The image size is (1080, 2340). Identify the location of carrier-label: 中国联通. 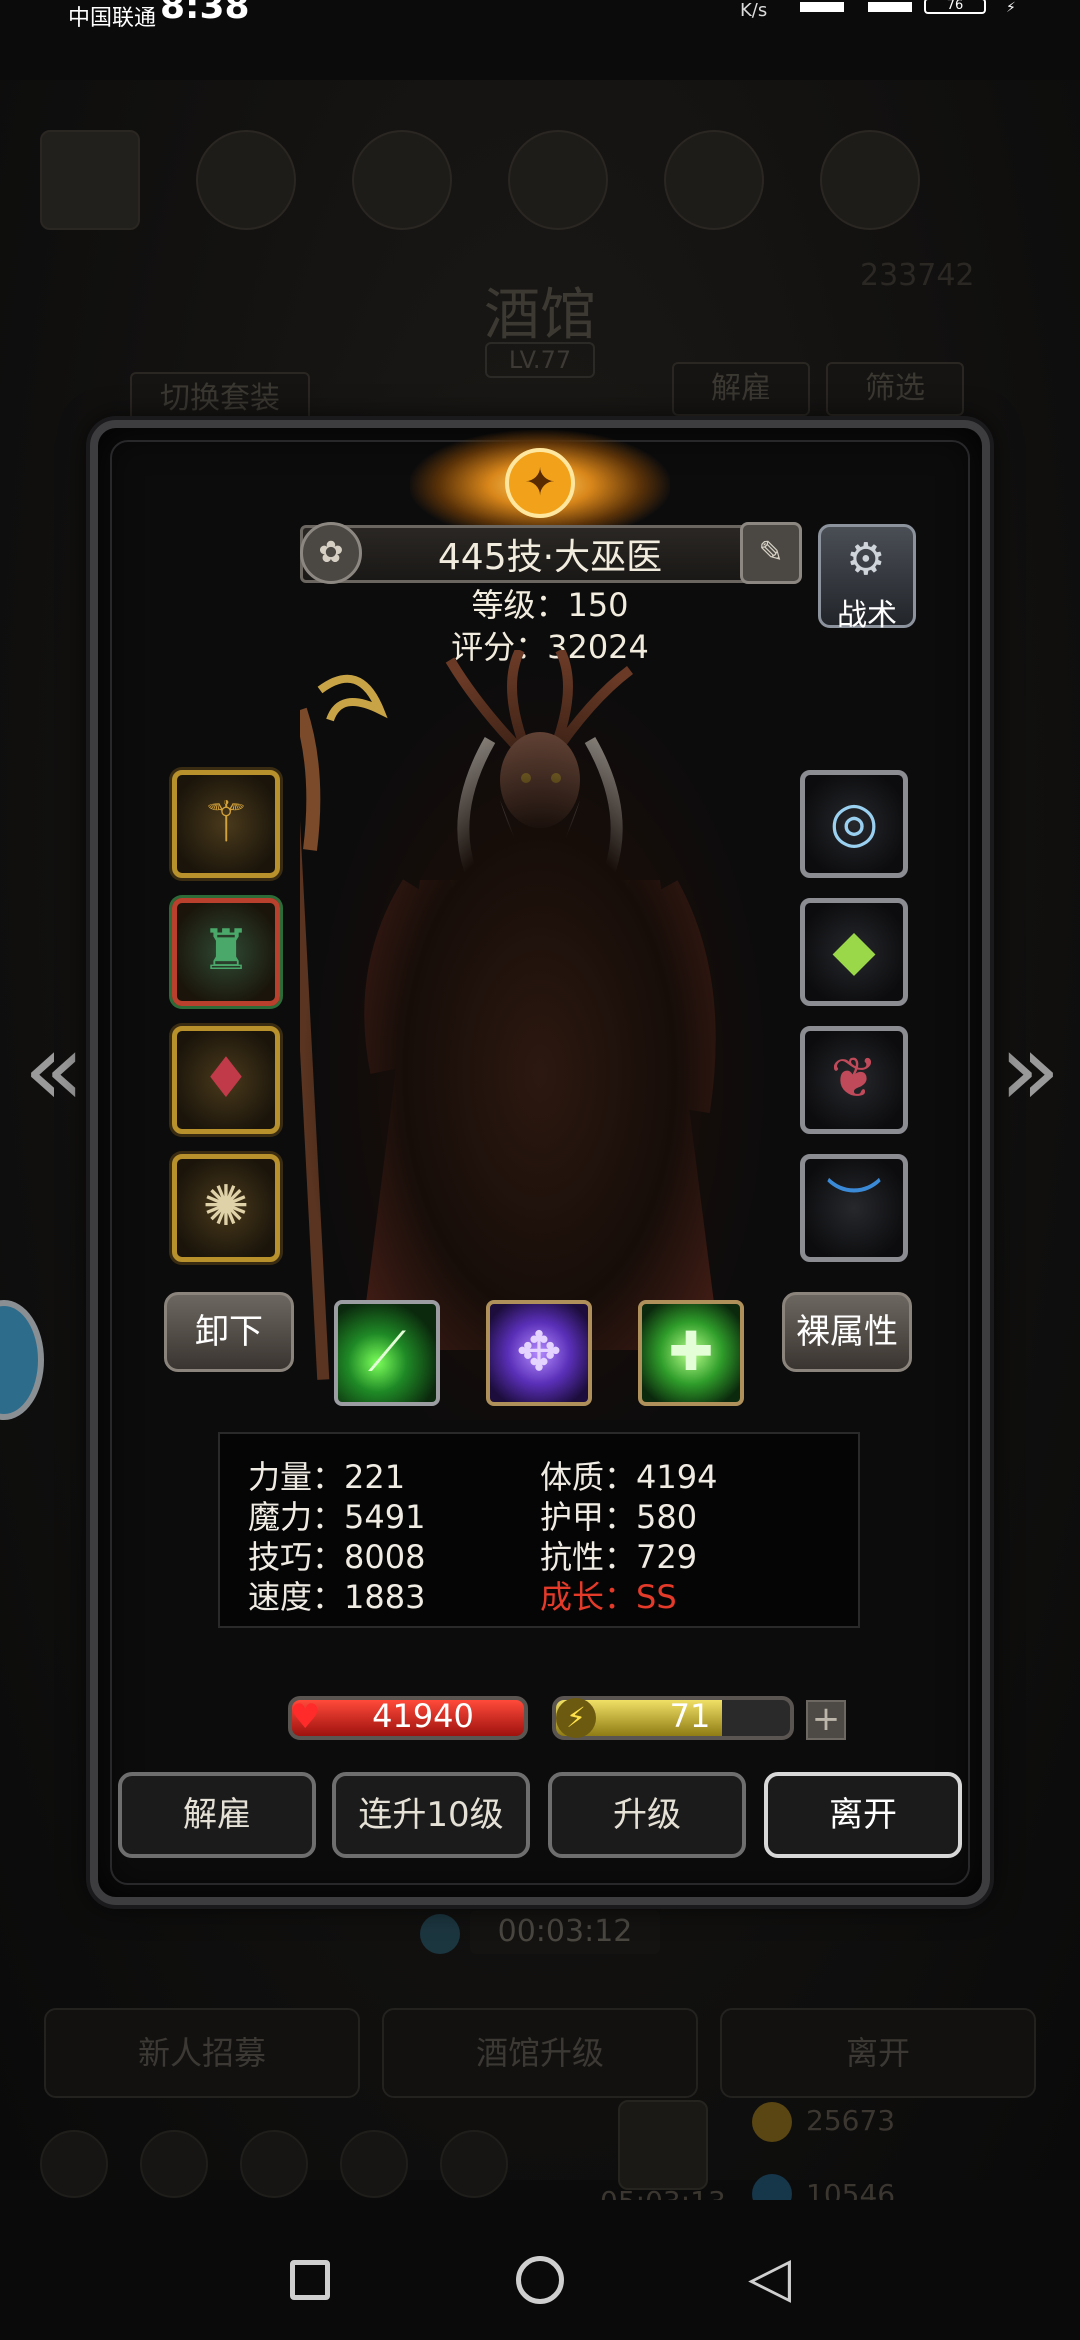
(112, 18).